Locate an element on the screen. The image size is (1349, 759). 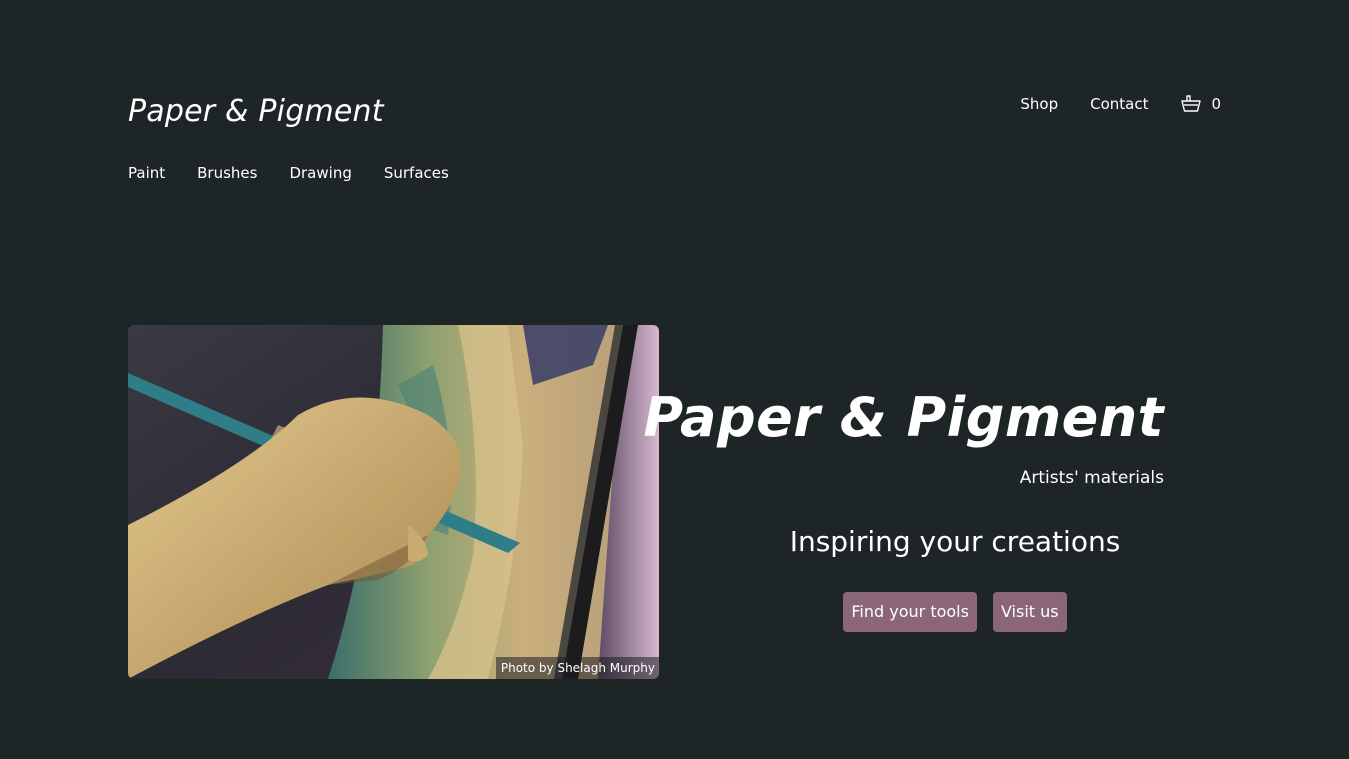
category-nav: Paint Brushes Drawing Surfaces is located at coordinates (288, 173).